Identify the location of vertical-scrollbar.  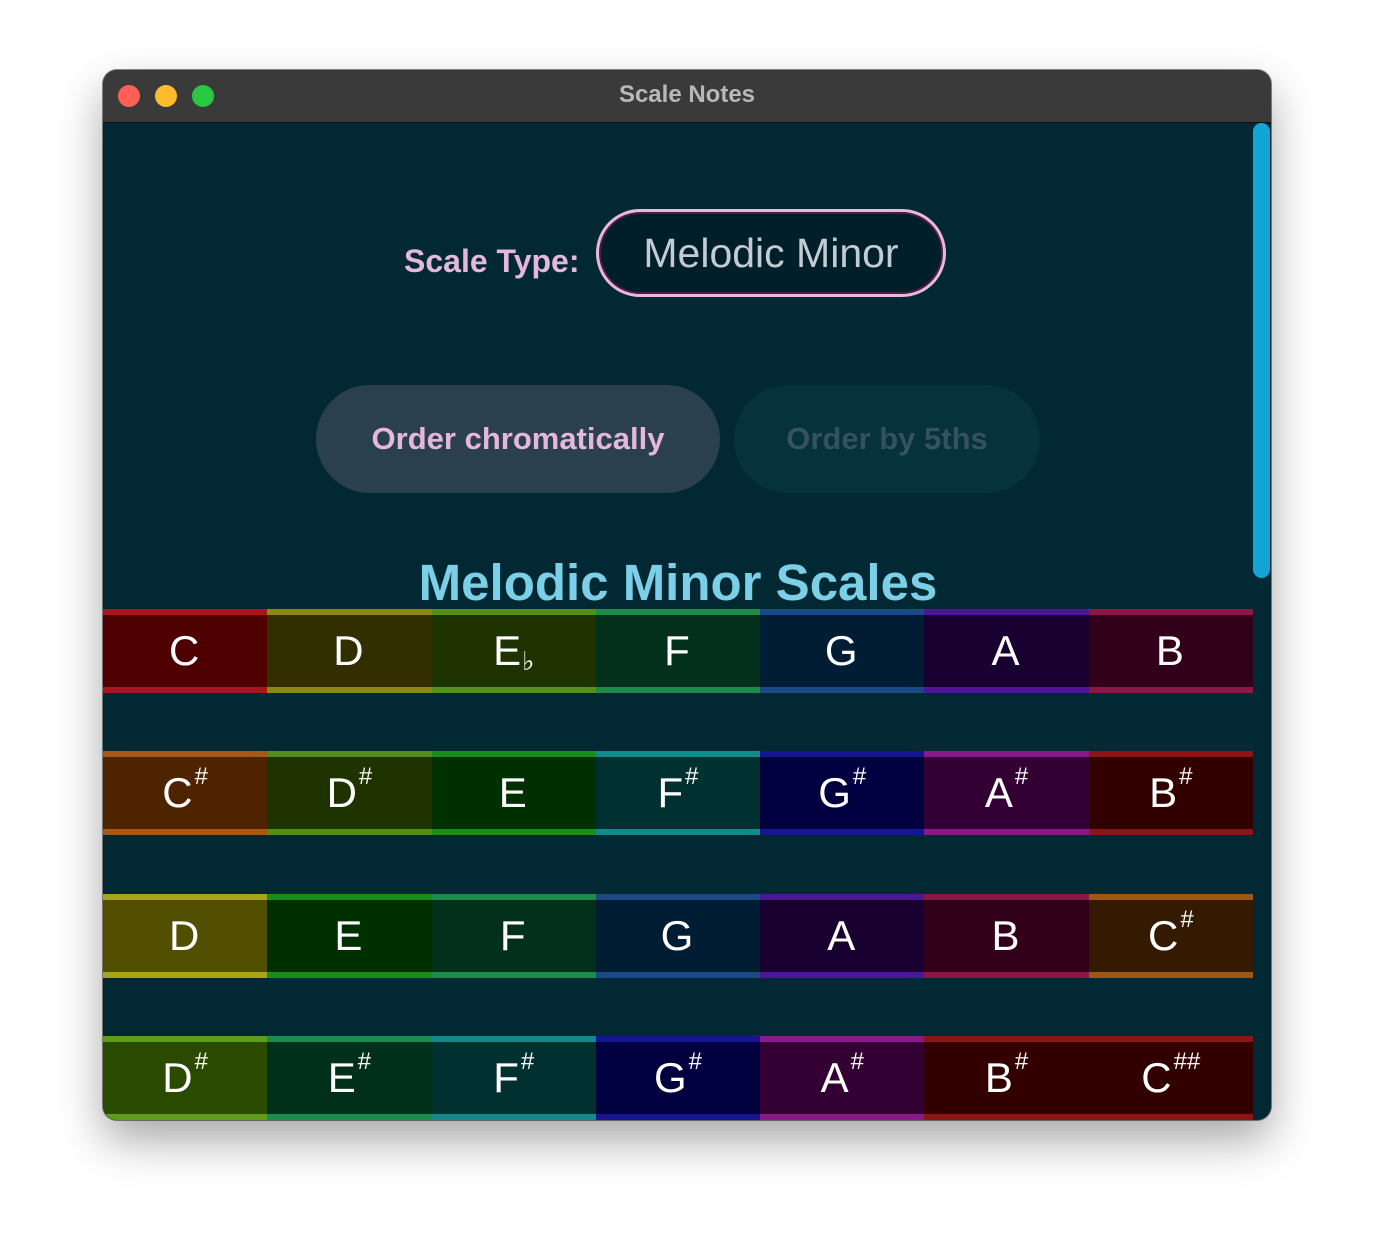
(1262, 621).